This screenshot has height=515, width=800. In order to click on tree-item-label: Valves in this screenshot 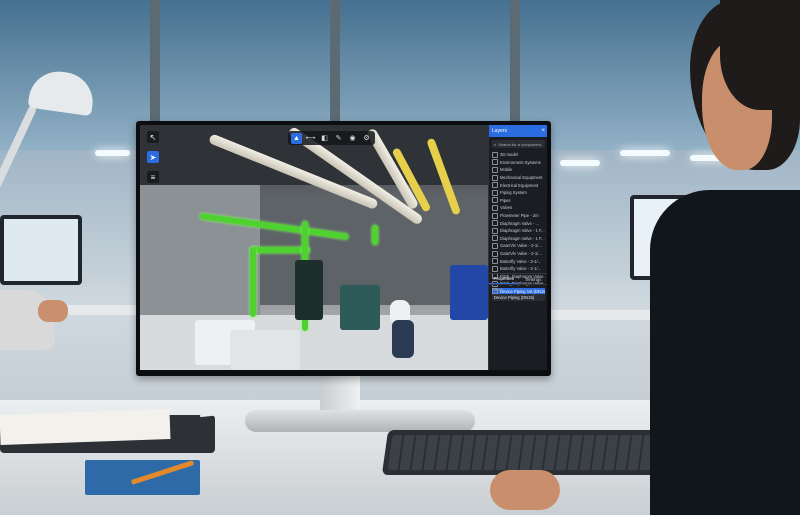, I will do `click(506, 208)`.